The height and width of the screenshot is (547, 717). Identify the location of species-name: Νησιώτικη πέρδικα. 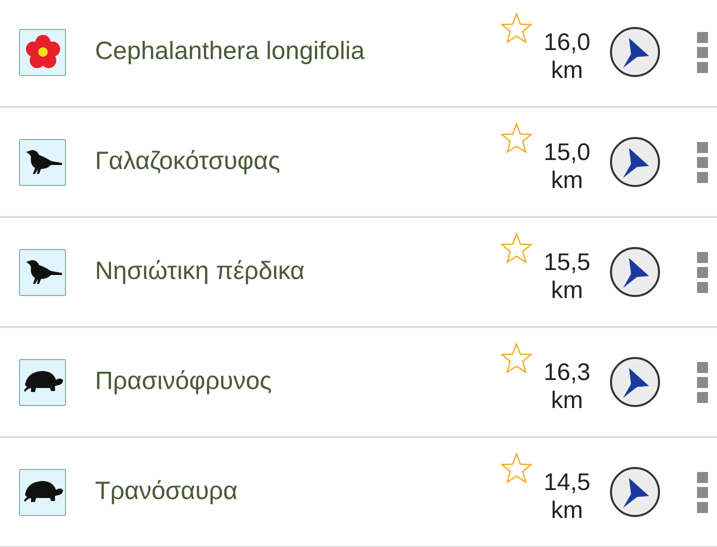
(297, 272).